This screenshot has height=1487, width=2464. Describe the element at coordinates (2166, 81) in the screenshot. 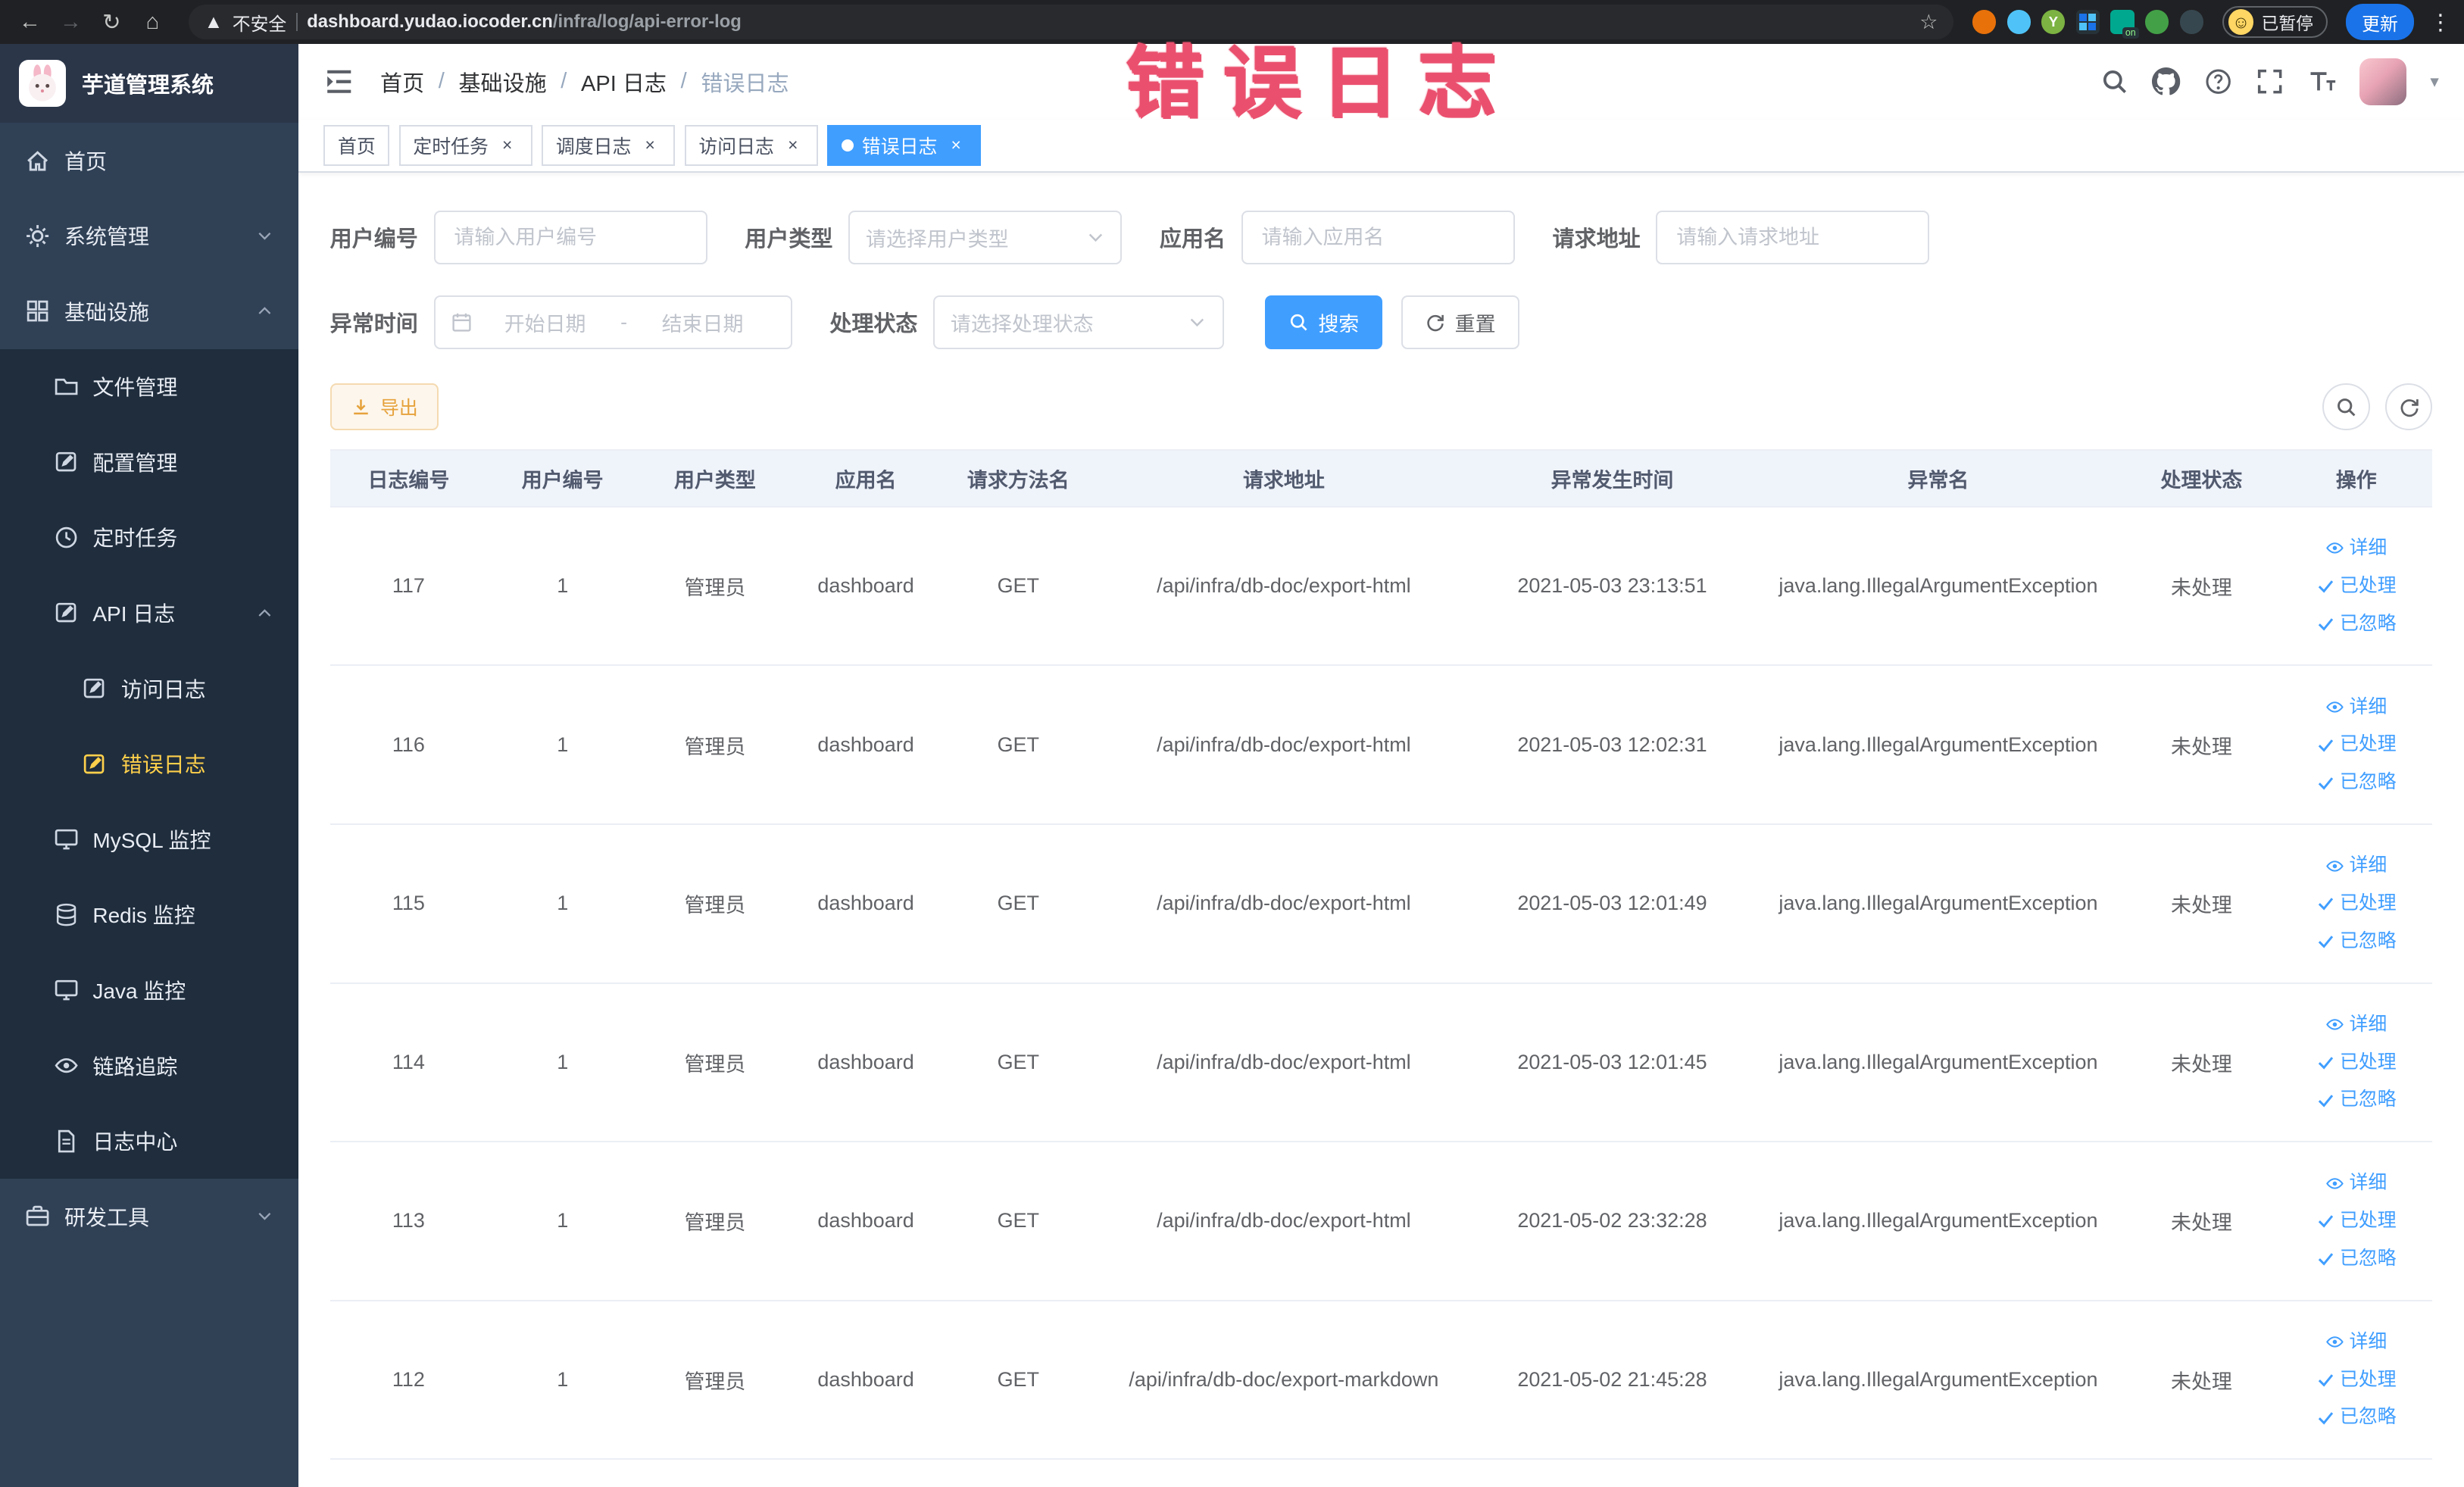

I see `github-icon` at that location.